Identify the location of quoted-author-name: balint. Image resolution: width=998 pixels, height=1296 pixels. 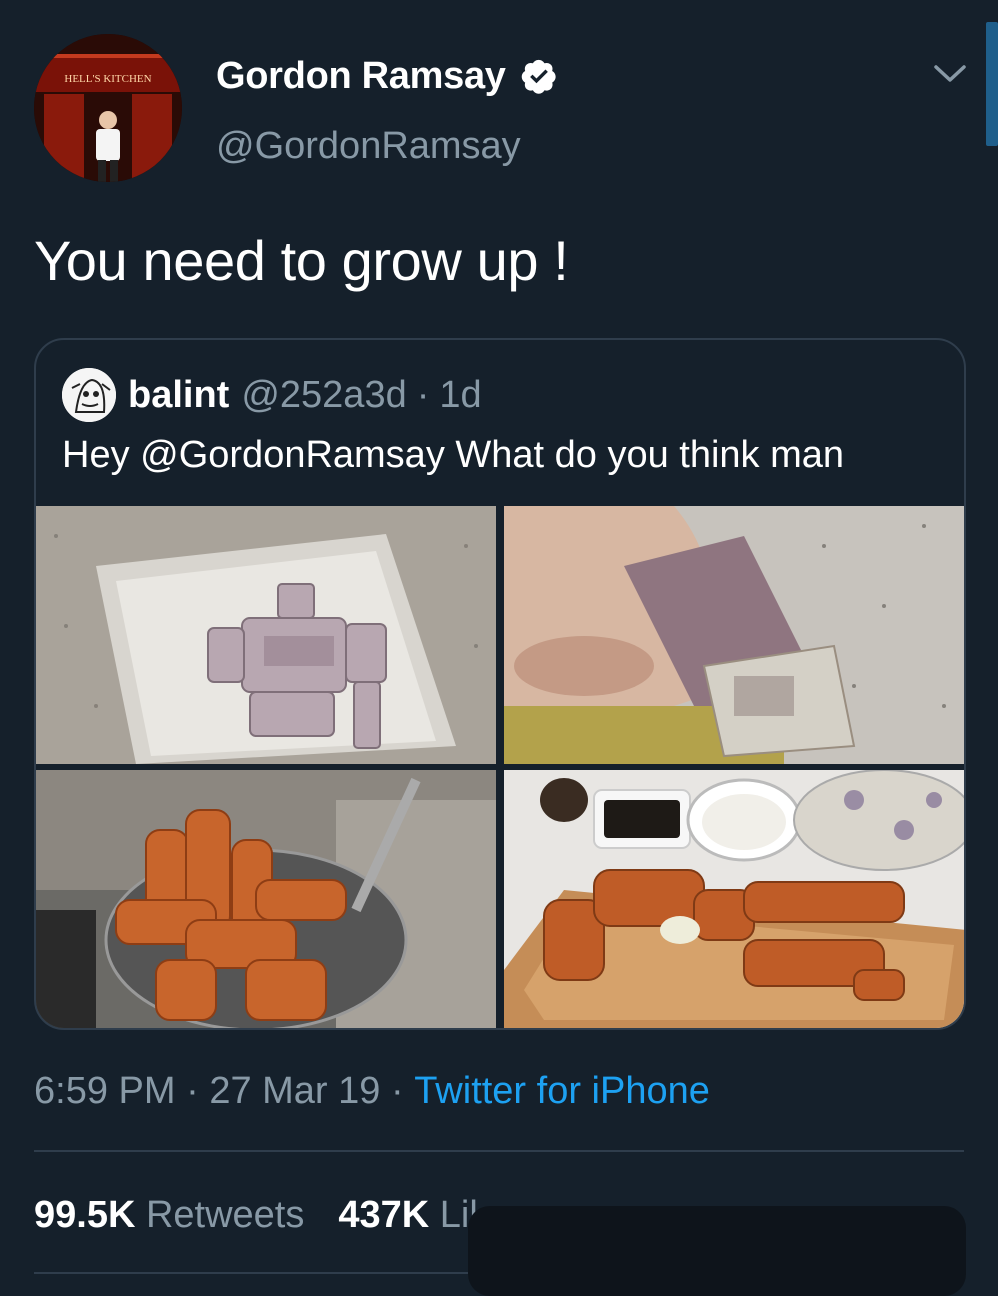
(178, 395).